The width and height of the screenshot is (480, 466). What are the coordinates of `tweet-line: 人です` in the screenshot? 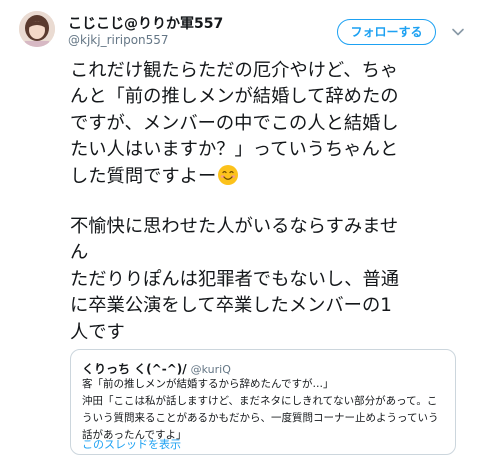 It's located at (97, 332).